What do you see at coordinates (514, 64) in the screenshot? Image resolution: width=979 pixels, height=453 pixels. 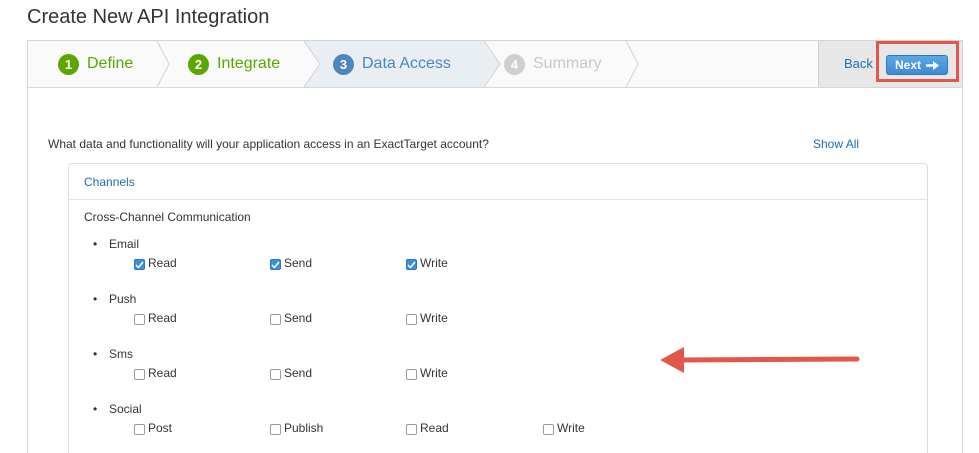 I see `step-number-badge: 4` at bounding box center [514, 64].